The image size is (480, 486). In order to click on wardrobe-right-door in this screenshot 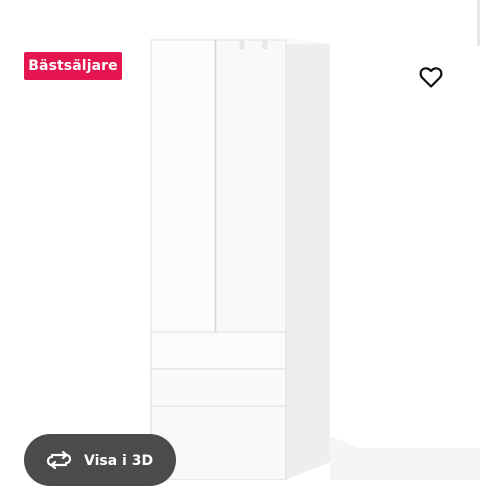, I will do `click(251, 187)`.